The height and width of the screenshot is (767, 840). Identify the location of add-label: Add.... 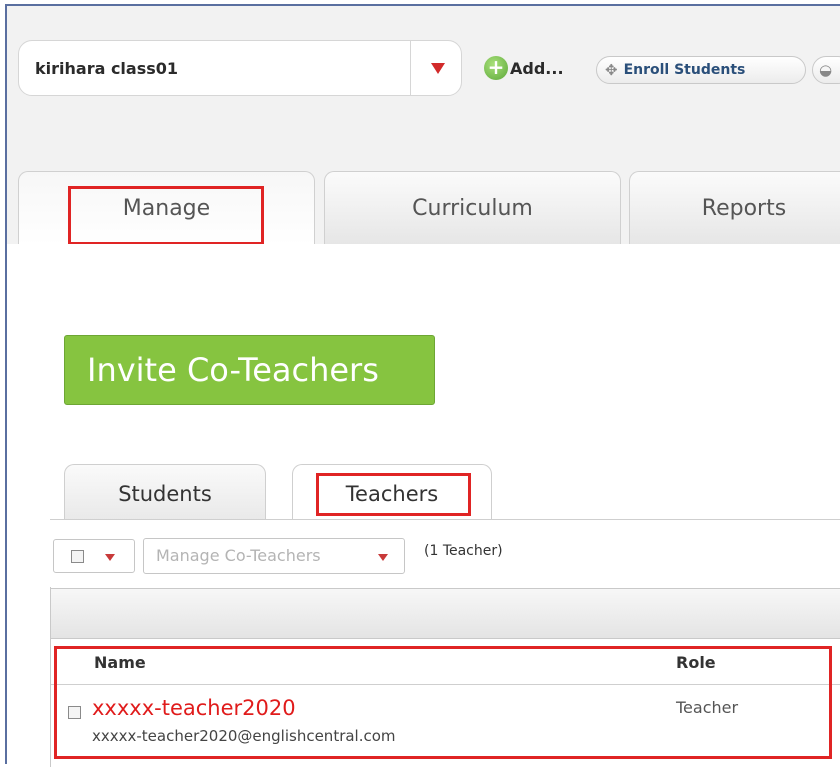
(537, 68).